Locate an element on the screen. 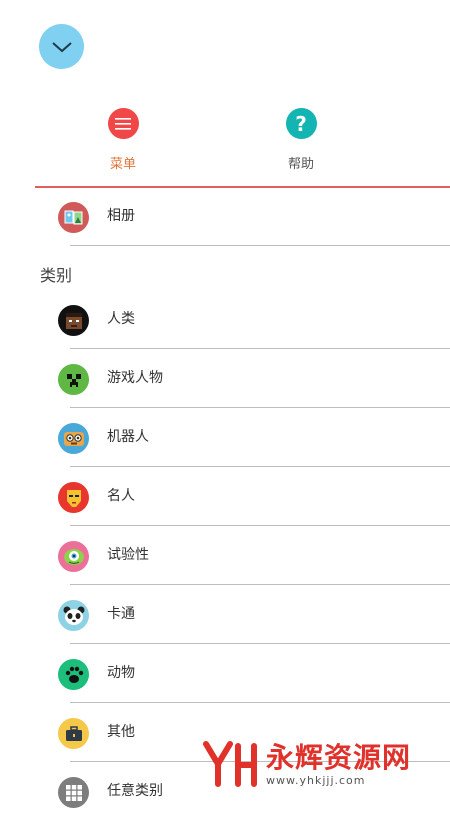 This screenshot has height=821, width=450. category-label: 名人 is located at coordinates (121, 496).